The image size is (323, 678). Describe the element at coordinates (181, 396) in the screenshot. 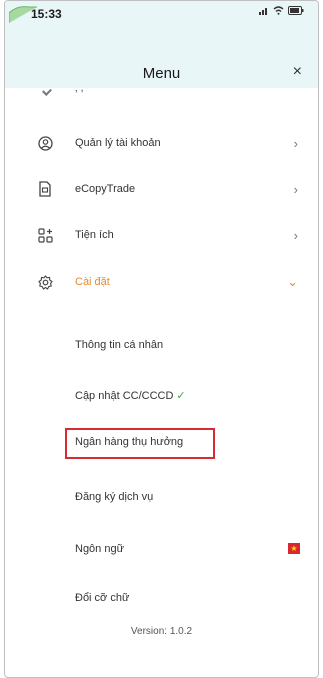

I see `check-icon: ✓` at that location.